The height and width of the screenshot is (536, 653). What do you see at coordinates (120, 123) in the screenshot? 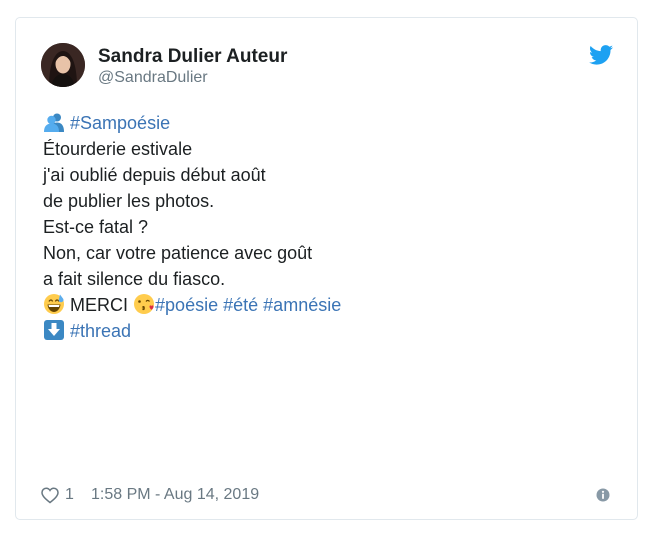
I see `hashtag-sampoesie: #Sampoésie` at bounding box center [120, 123].